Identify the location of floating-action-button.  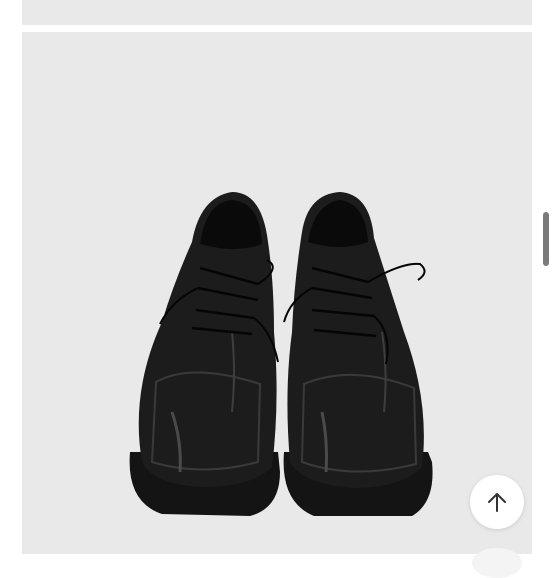
(497, 563).